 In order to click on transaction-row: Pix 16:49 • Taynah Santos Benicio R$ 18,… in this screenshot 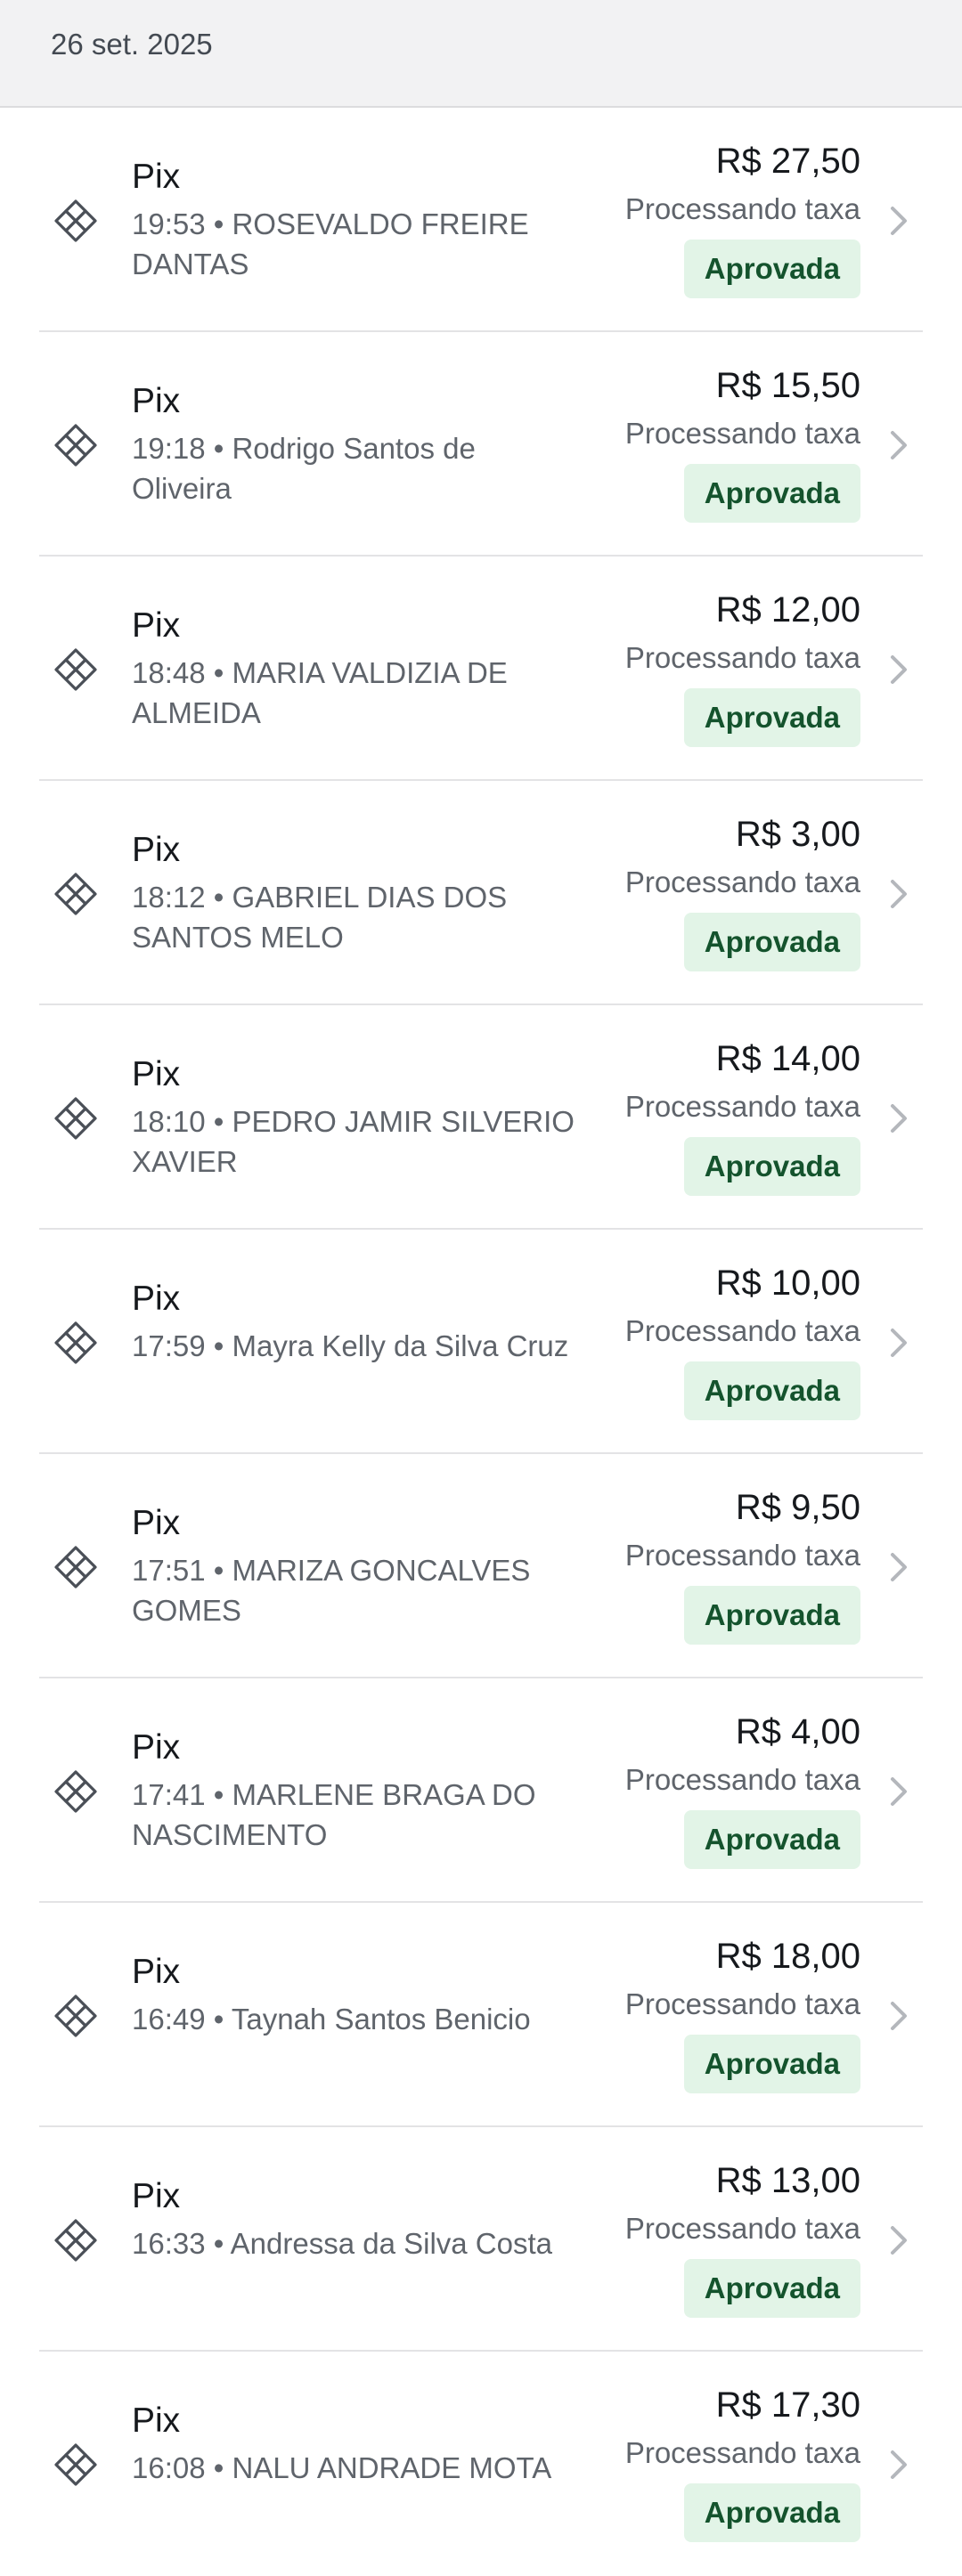, I will do `click(481, 2015)`.